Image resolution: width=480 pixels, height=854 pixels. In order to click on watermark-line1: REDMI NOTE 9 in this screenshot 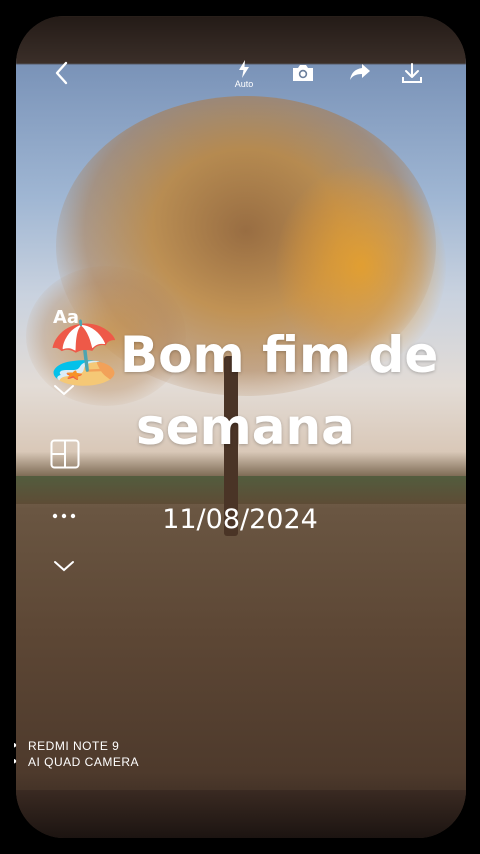, I will do `click(74, 746)`.